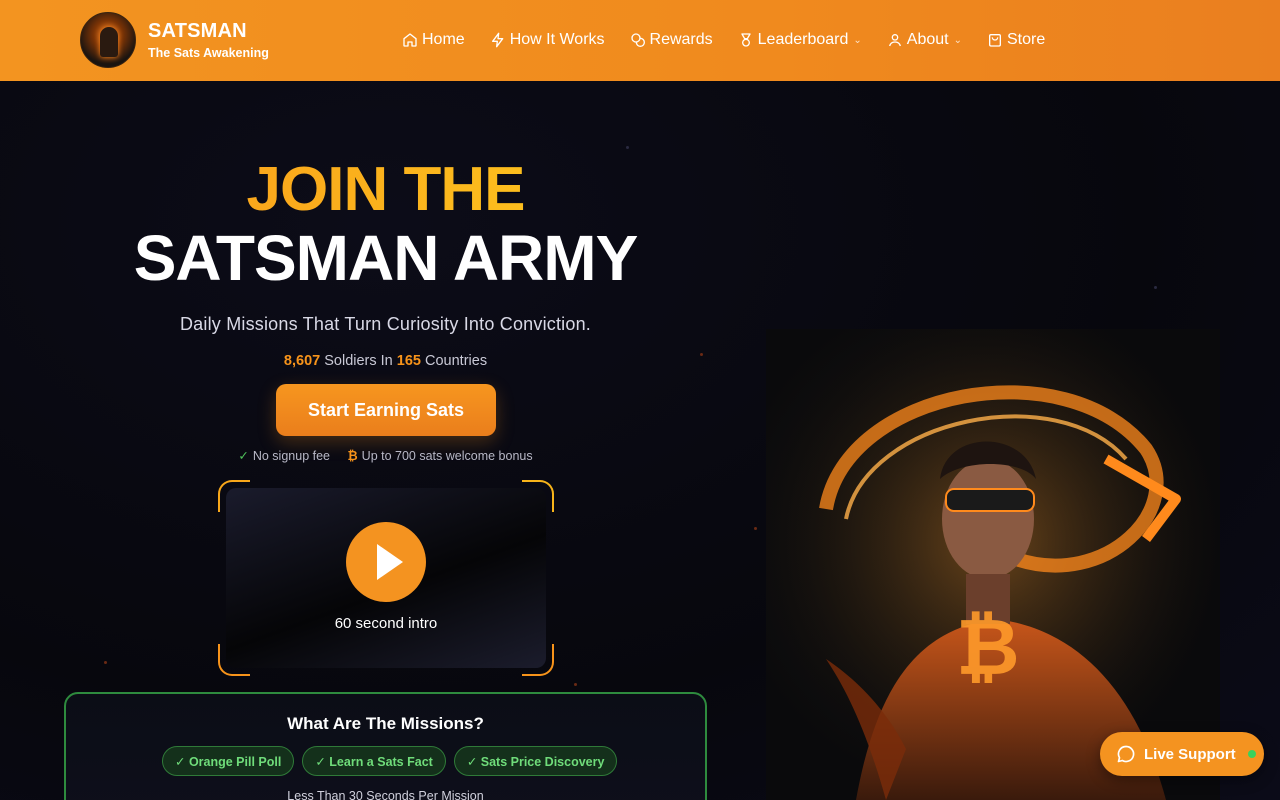 The height and width of the screenshot is (800, 1280). What do you see at coordinates (374, 761) in the screenshot?
I see `mission-pill-learn-sats-fact: ✓ Learn a Sats Fact` at bounding box center [374, 761].